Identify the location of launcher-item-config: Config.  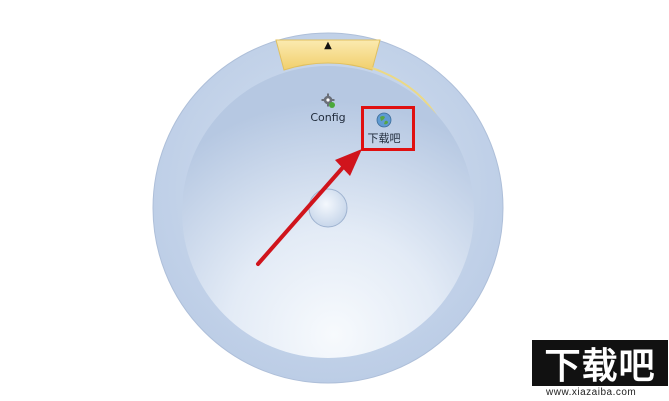
(328, 108).